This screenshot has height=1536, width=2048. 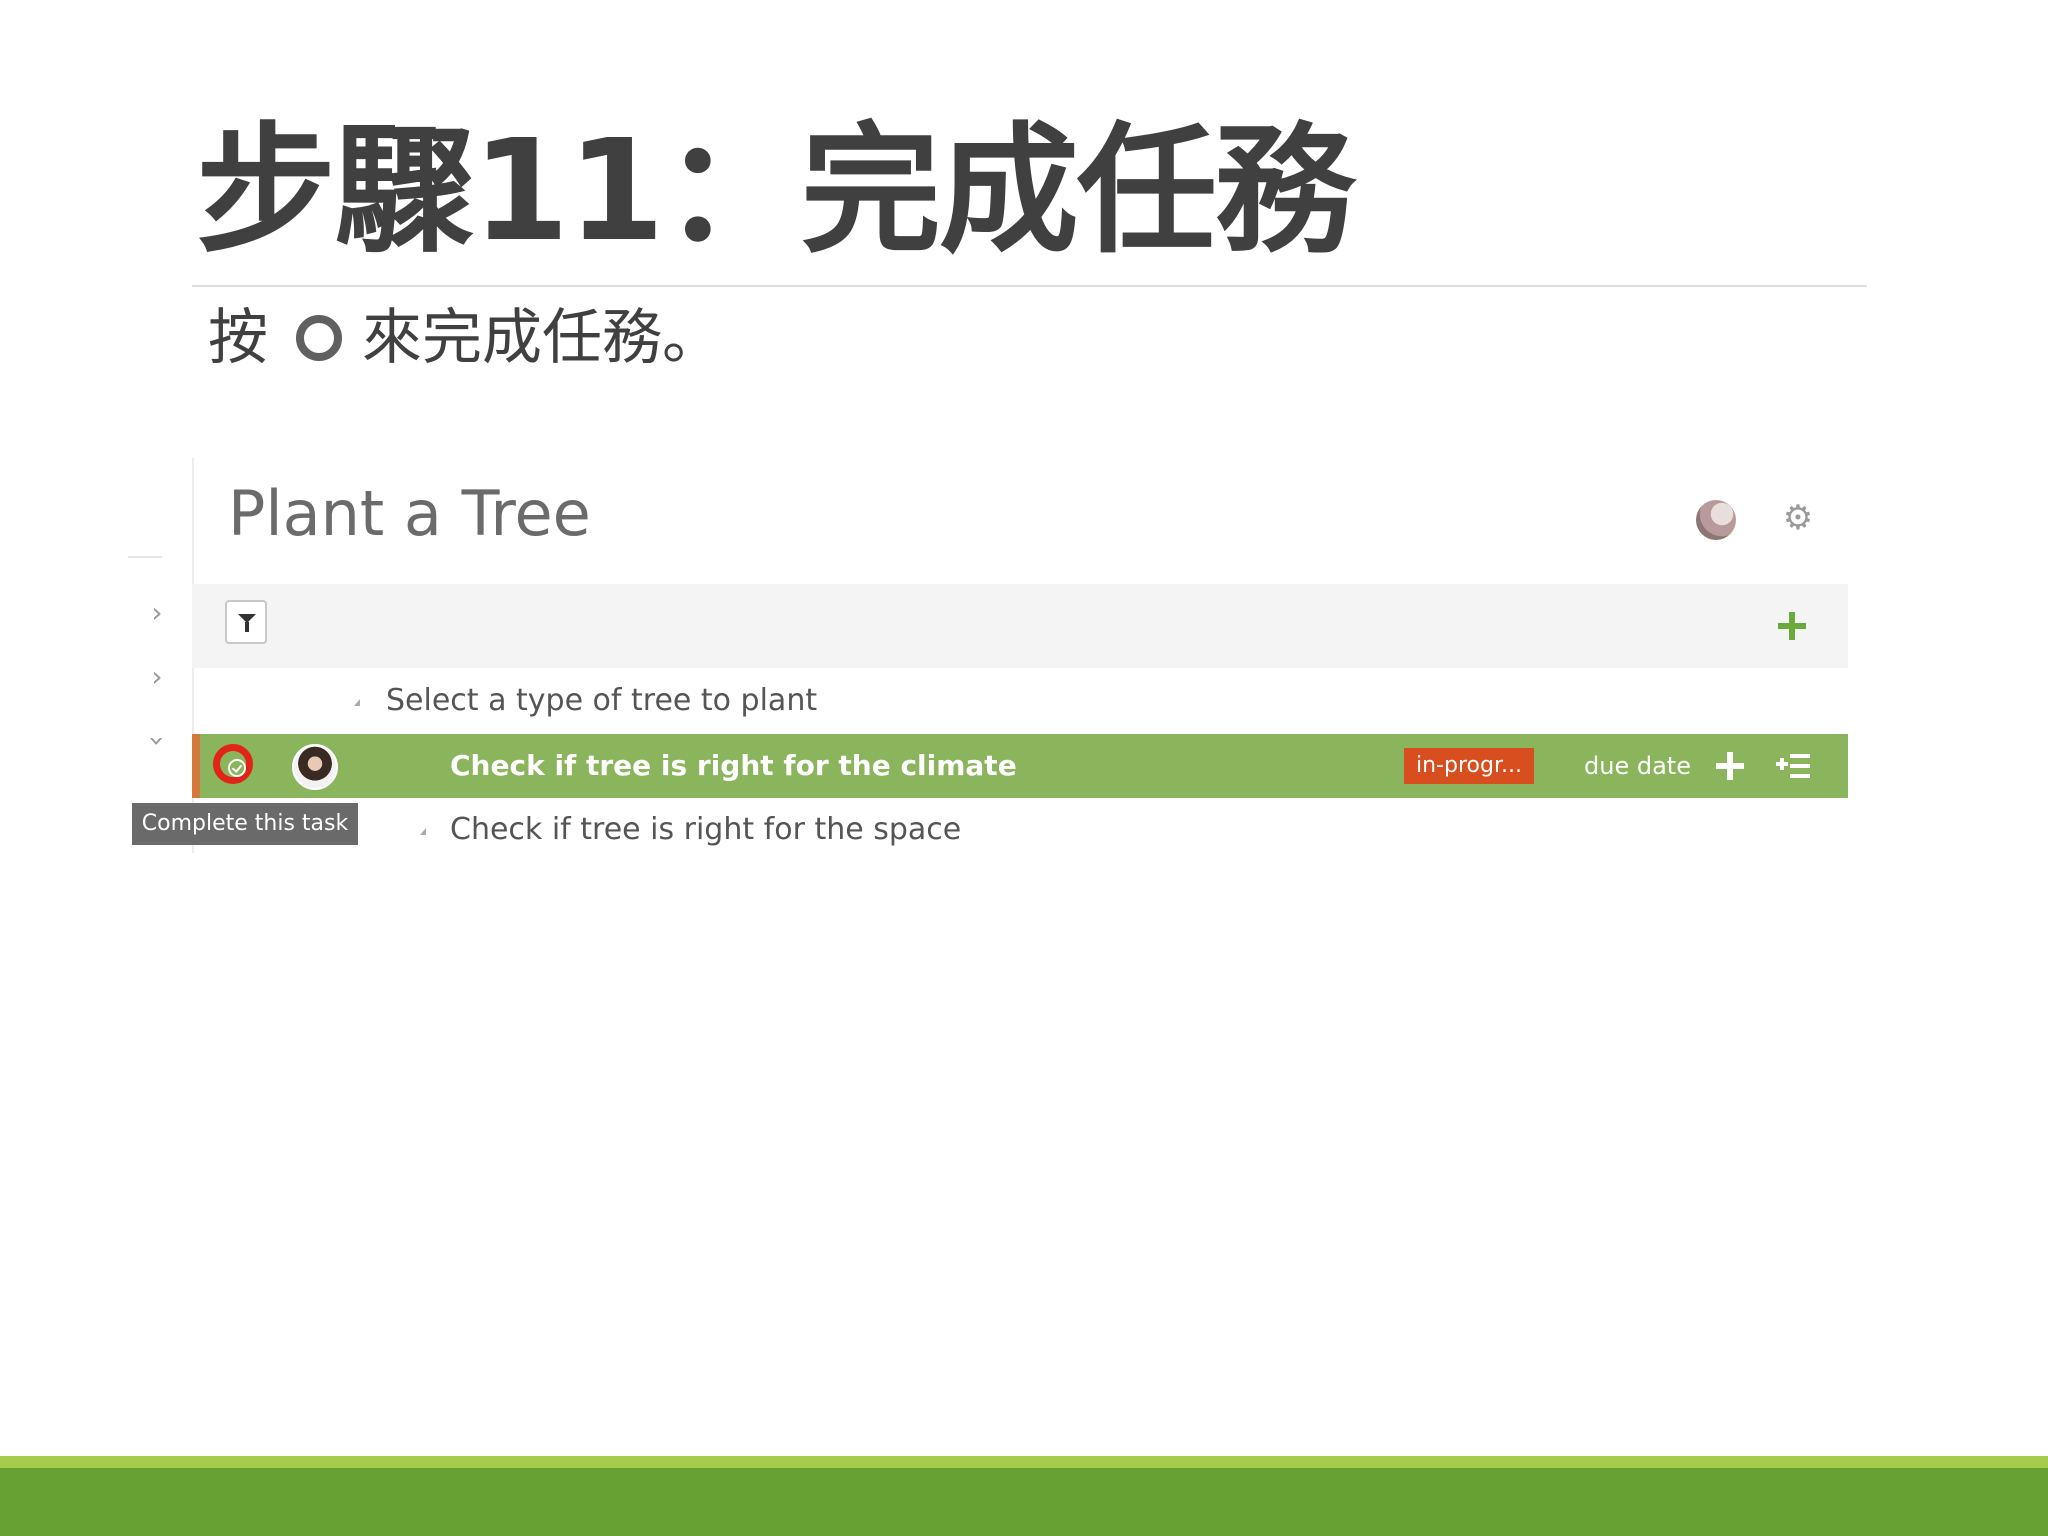 I want to click on chevron-down-icon: ›, so click(x=157, y=741).